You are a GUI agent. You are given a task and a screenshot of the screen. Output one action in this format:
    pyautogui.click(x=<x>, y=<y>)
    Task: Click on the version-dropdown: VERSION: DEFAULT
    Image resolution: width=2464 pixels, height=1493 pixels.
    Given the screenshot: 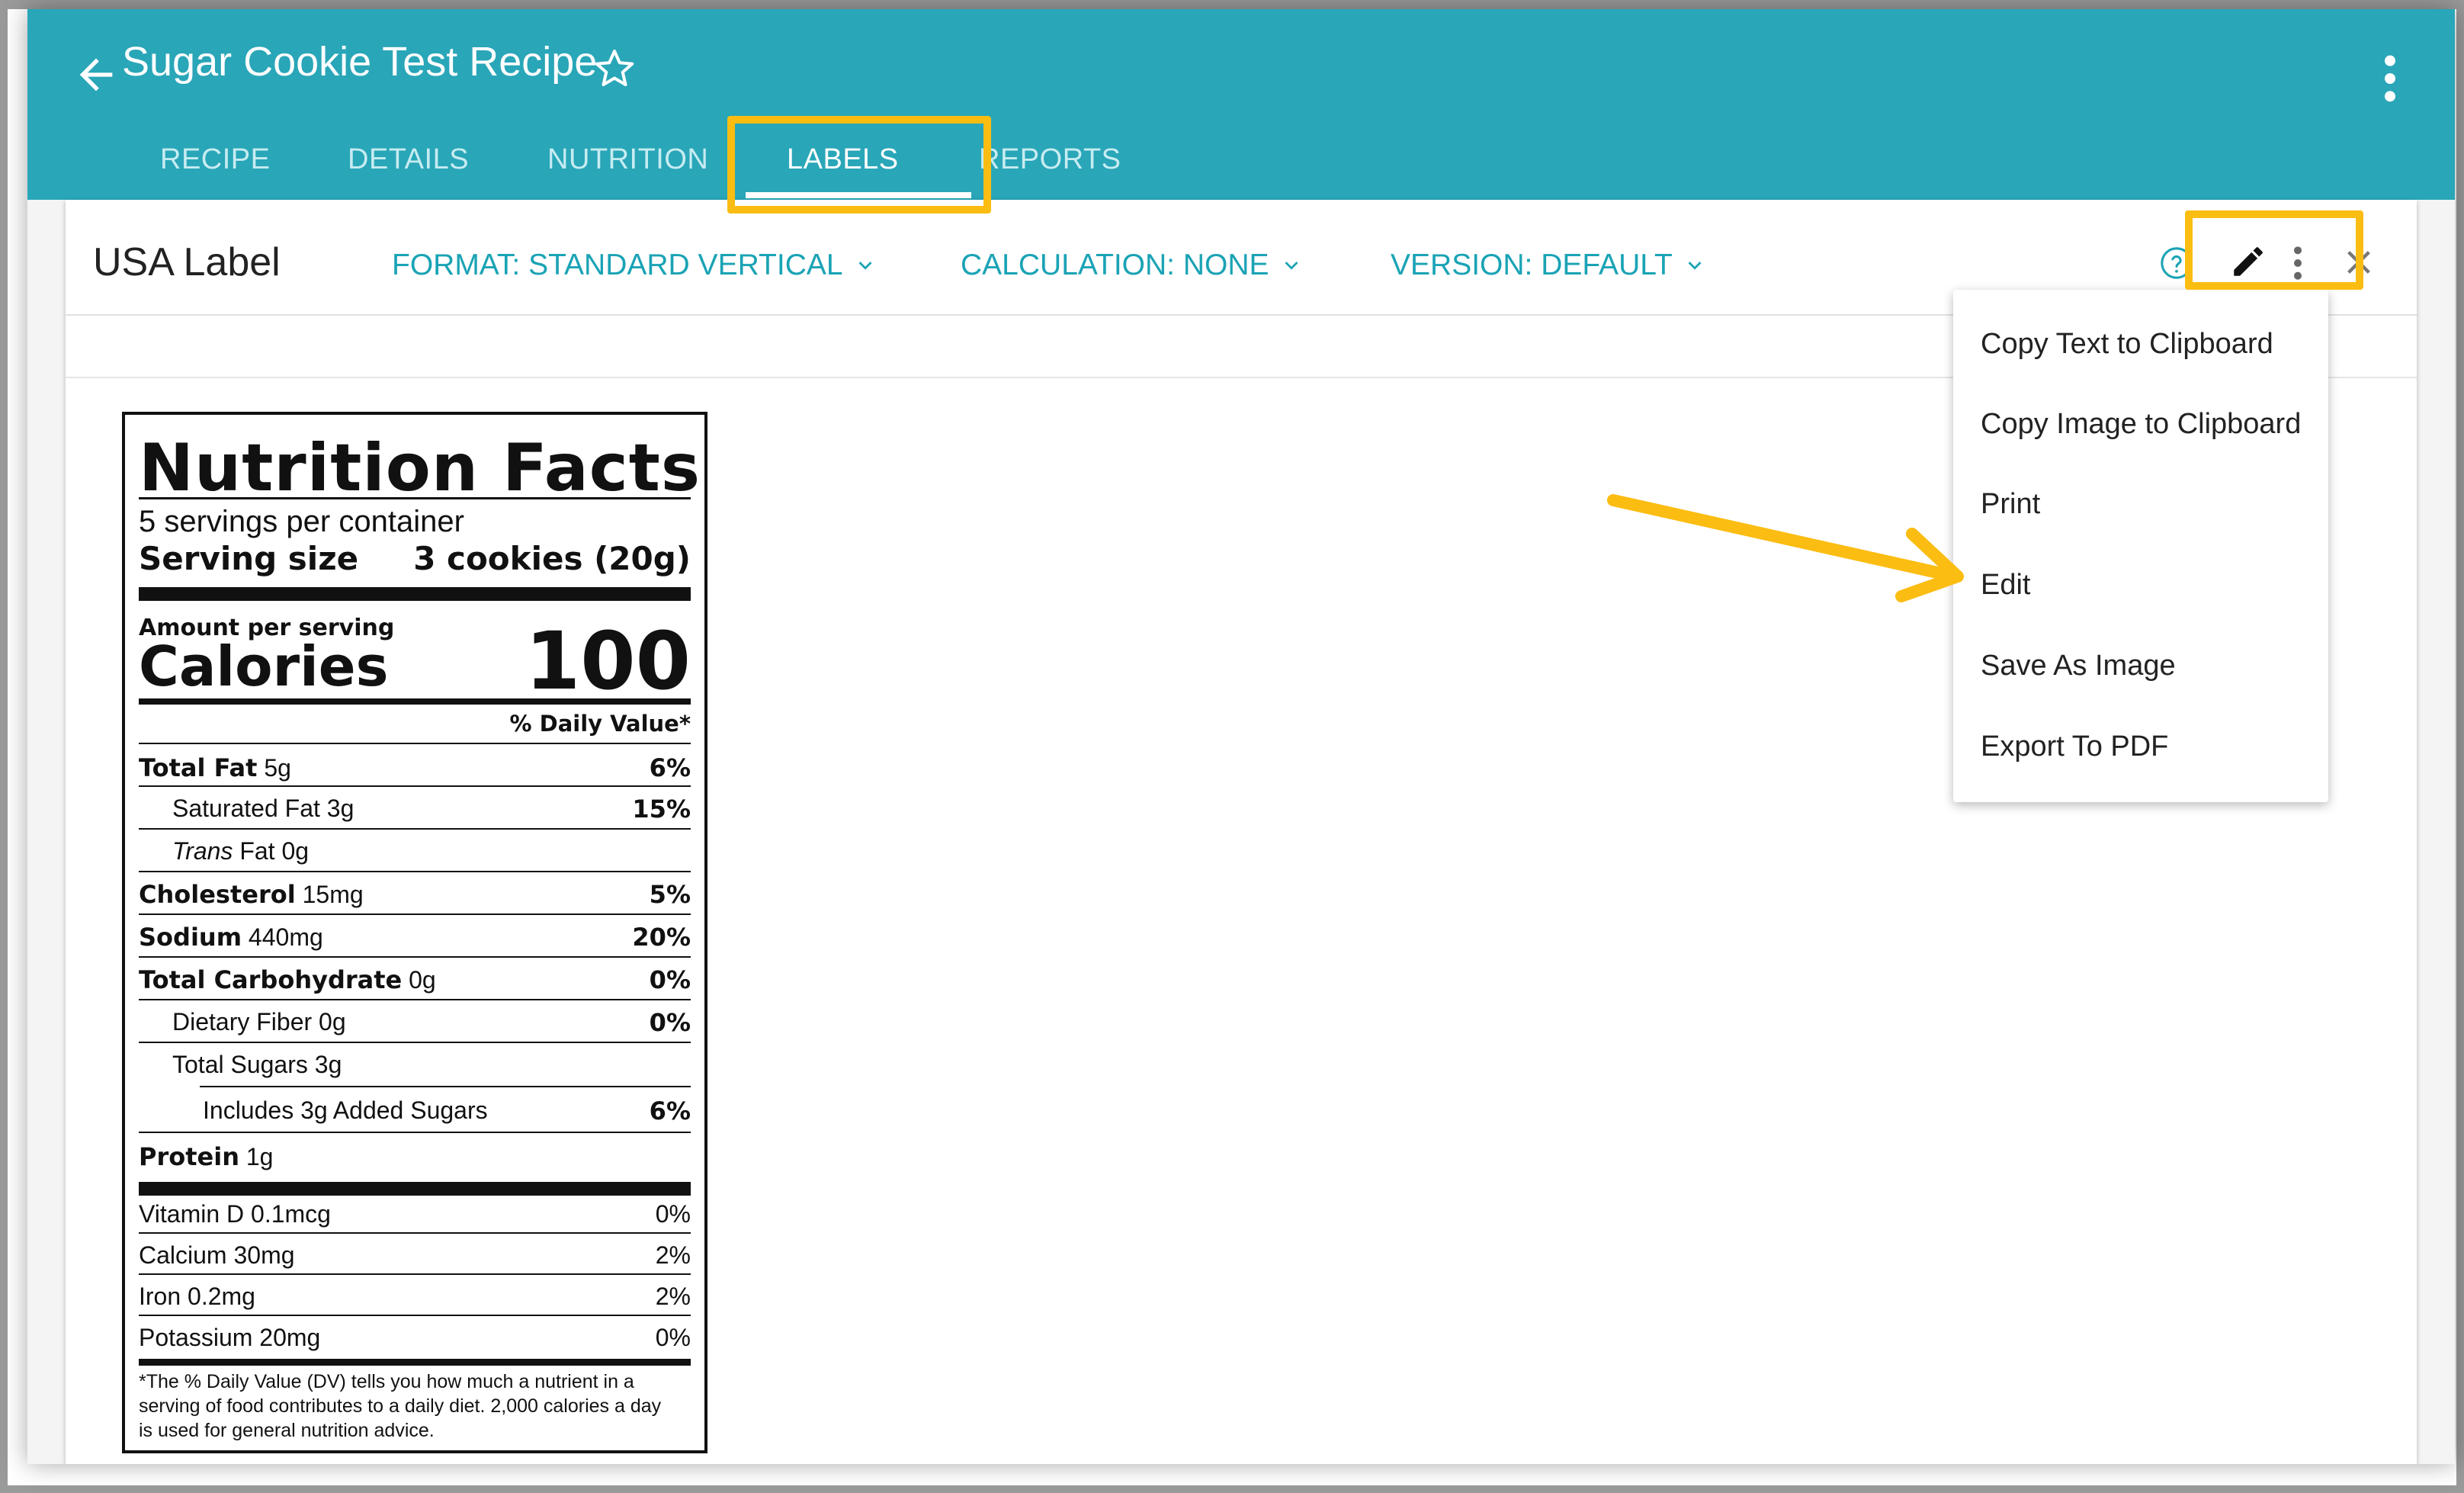 What is the action you would take?
    pyautogui.click(x=1550, y=265)
    